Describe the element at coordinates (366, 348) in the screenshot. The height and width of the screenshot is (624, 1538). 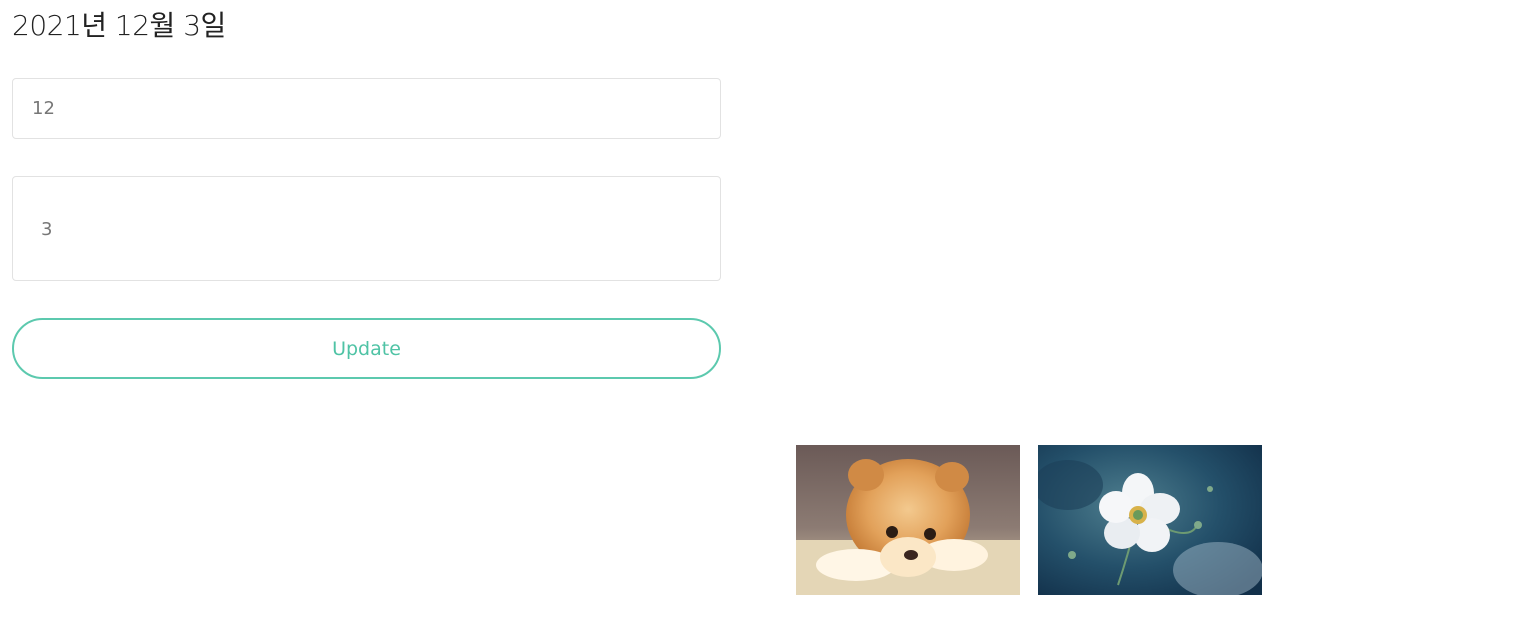
I see `update-button: Update` at that location.